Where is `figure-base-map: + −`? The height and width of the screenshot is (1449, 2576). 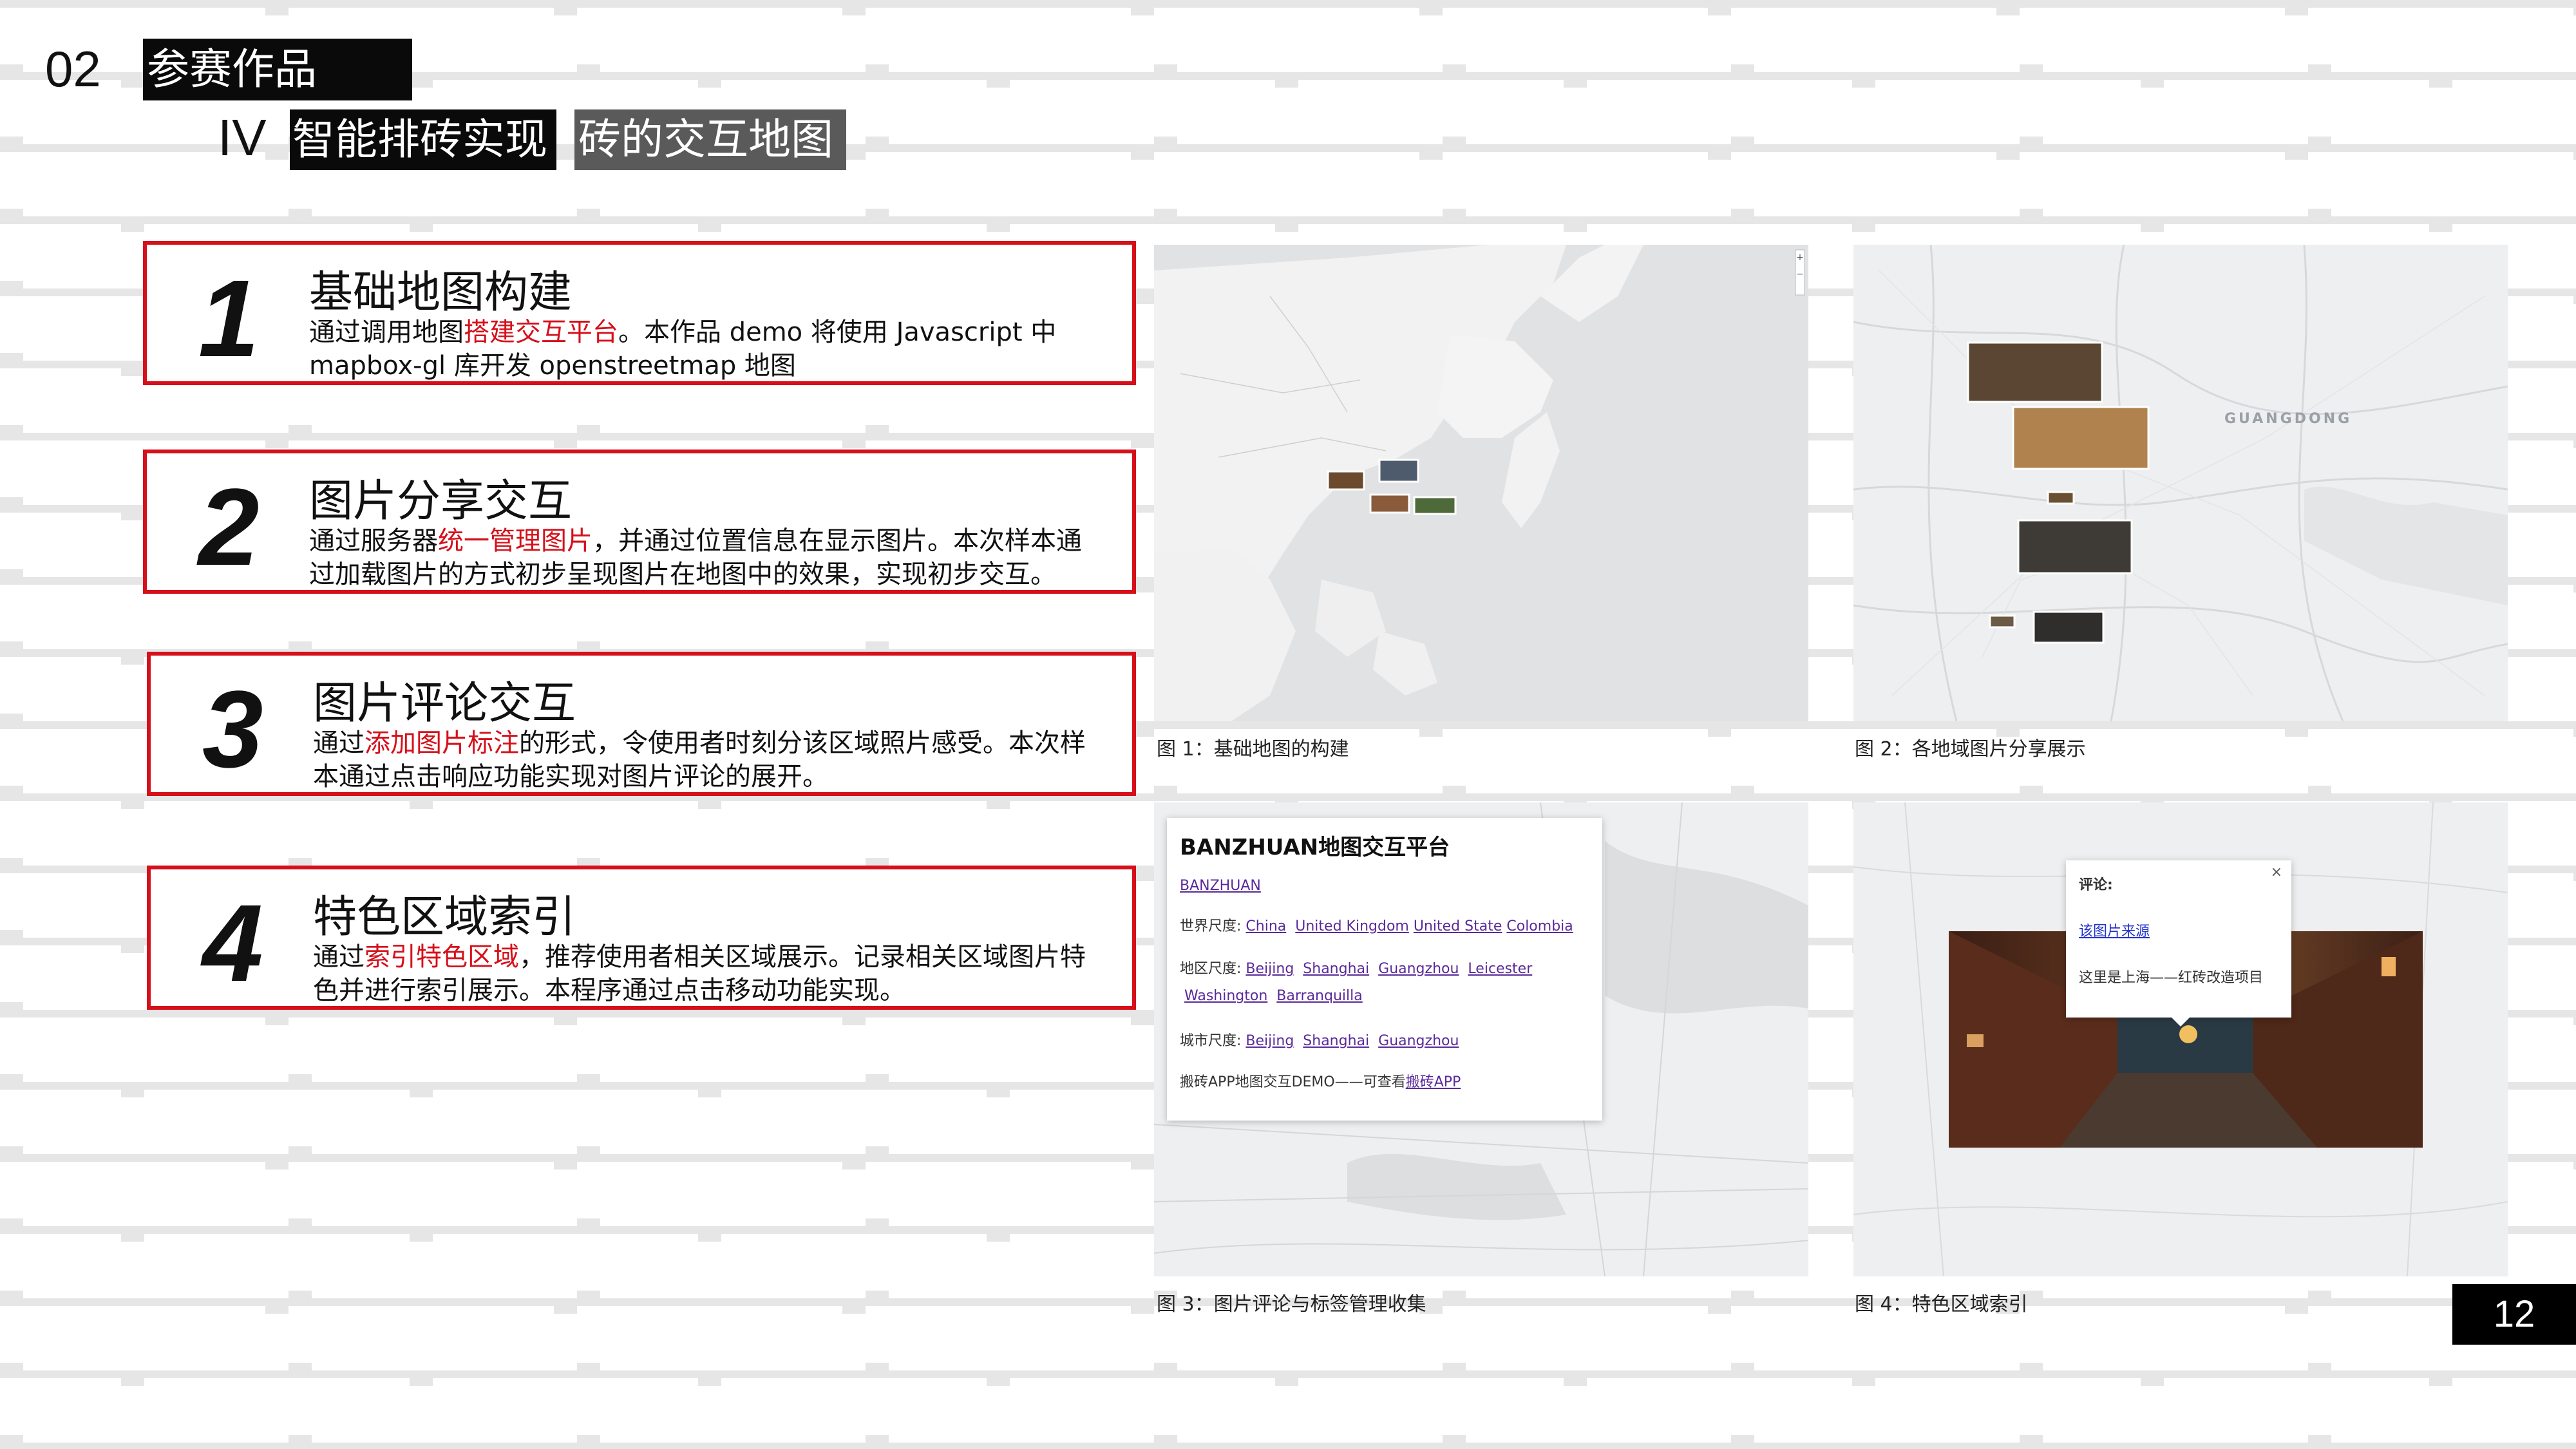 figure-base-map: + − is located at coordinates (1481, 483).